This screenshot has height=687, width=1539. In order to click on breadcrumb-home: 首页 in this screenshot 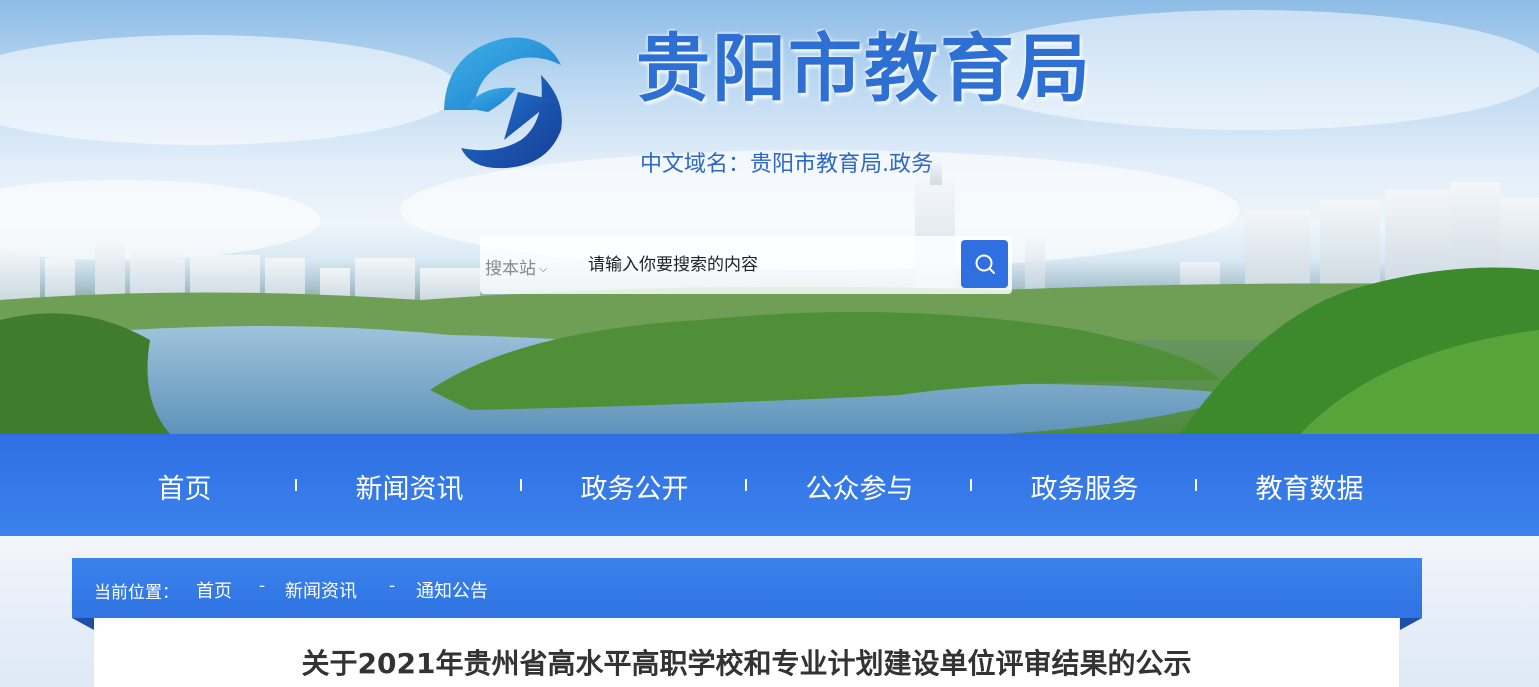, I will do `click(214, 590)`.